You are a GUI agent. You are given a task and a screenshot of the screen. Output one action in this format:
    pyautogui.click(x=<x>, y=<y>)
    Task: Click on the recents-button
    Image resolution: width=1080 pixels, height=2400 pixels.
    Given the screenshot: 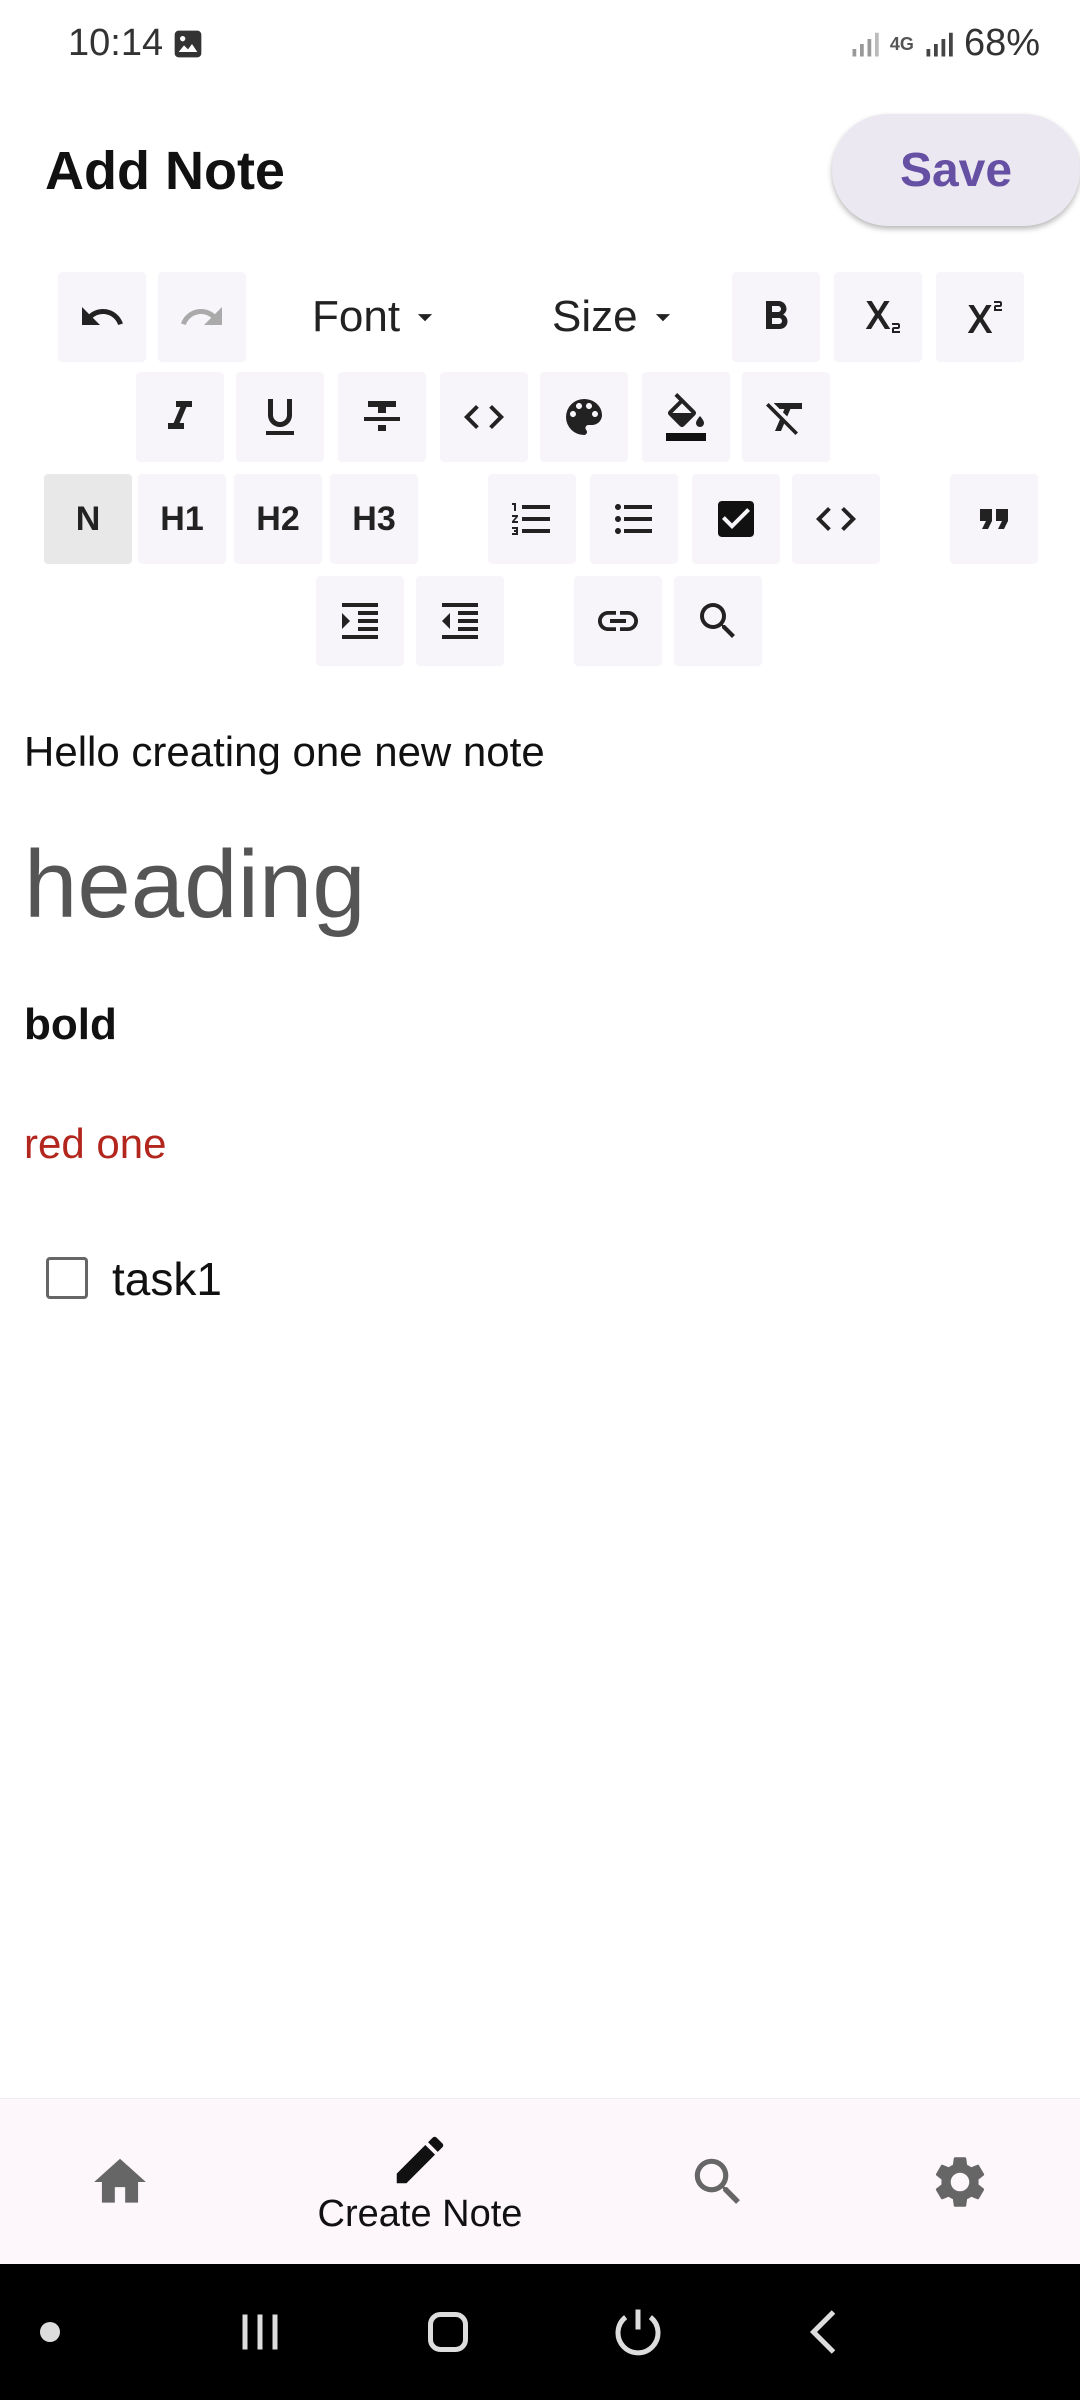 What is the action you would take?
    pyautogui.click(x=260, y=2332)
    